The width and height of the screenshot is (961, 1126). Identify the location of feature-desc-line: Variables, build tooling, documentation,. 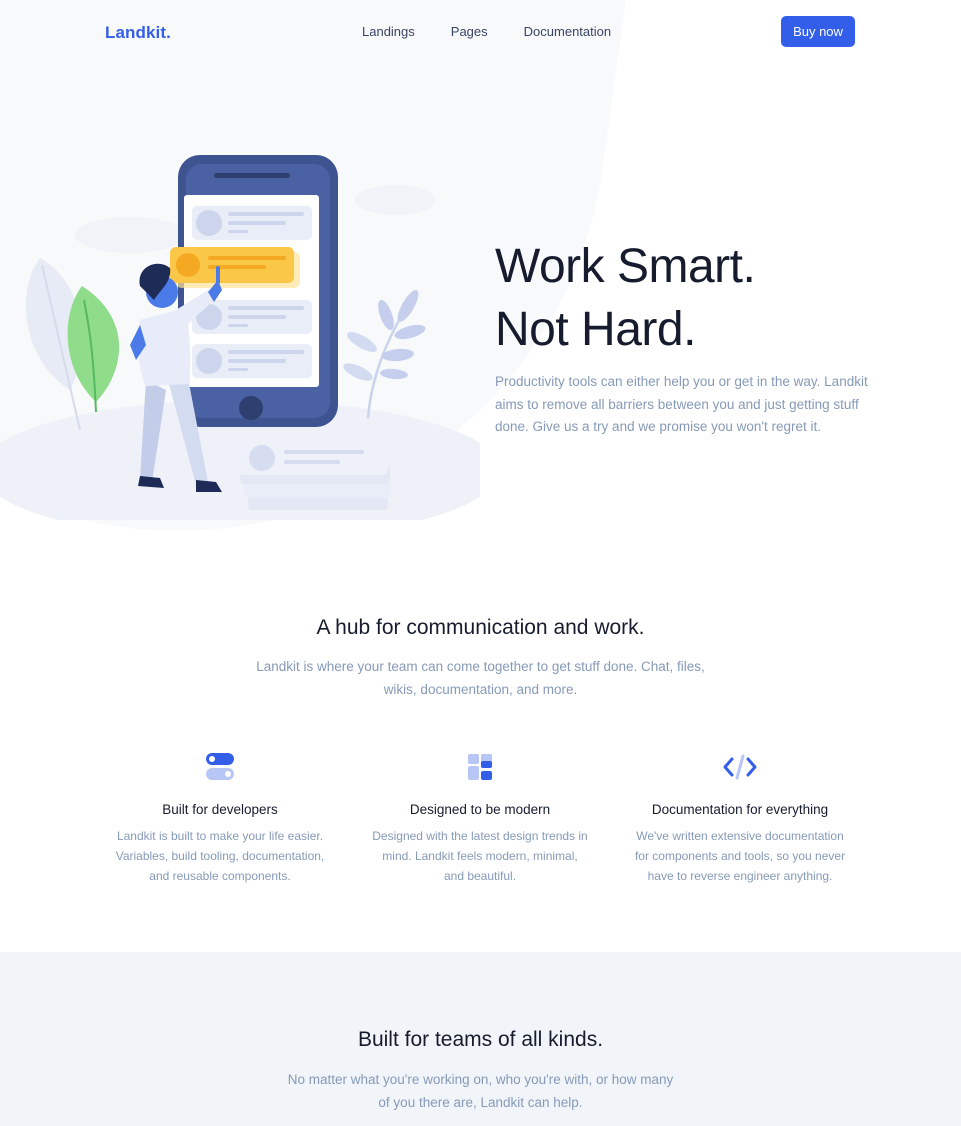
(220, 856).